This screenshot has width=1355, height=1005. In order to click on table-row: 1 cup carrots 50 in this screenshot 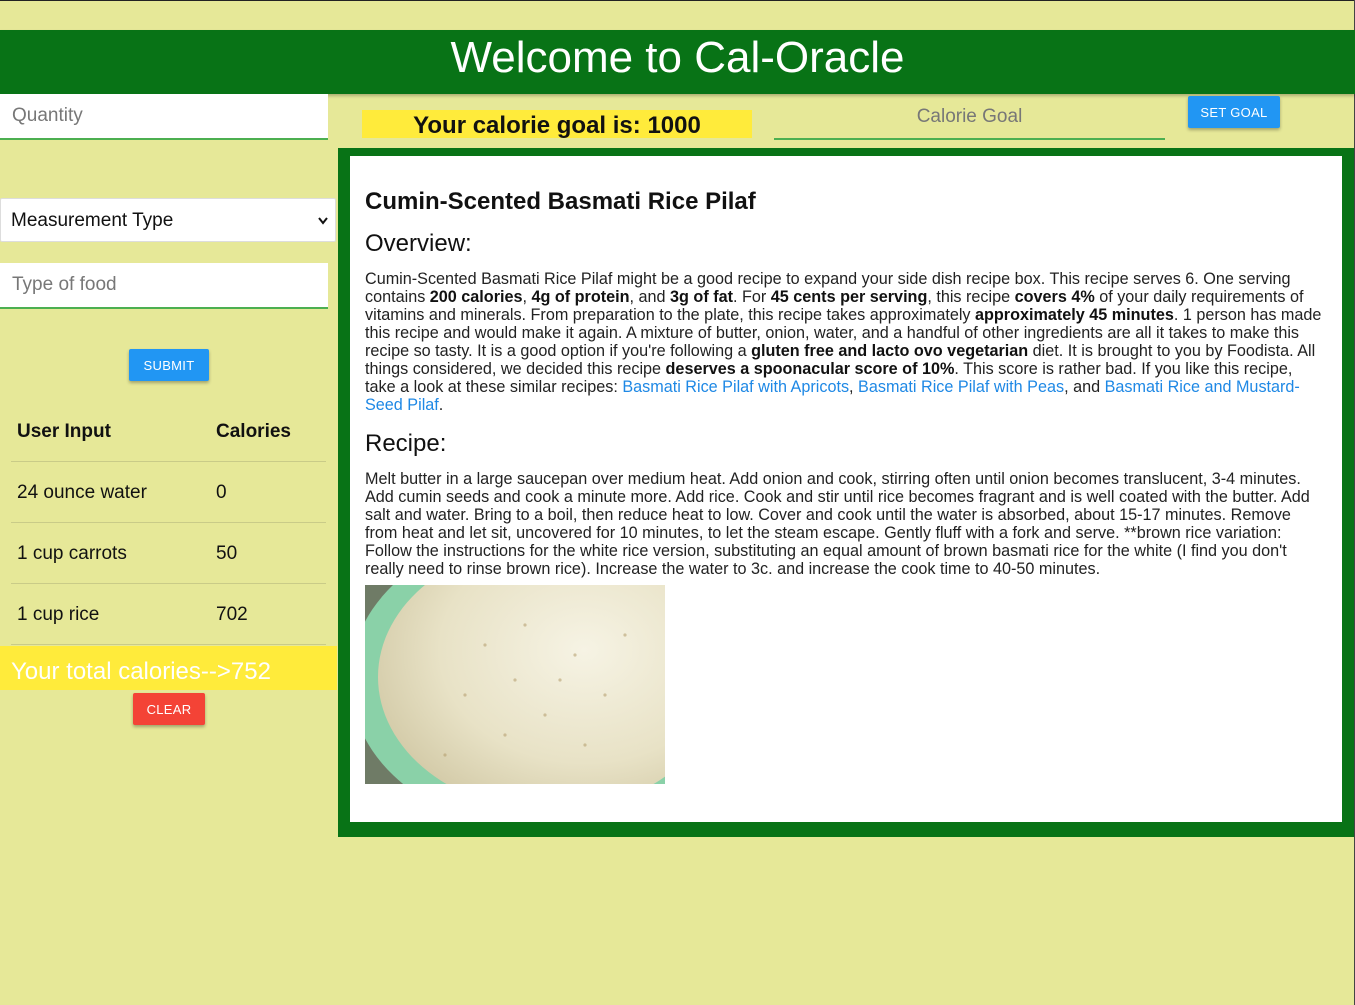, I will do `click(168, 553)`.